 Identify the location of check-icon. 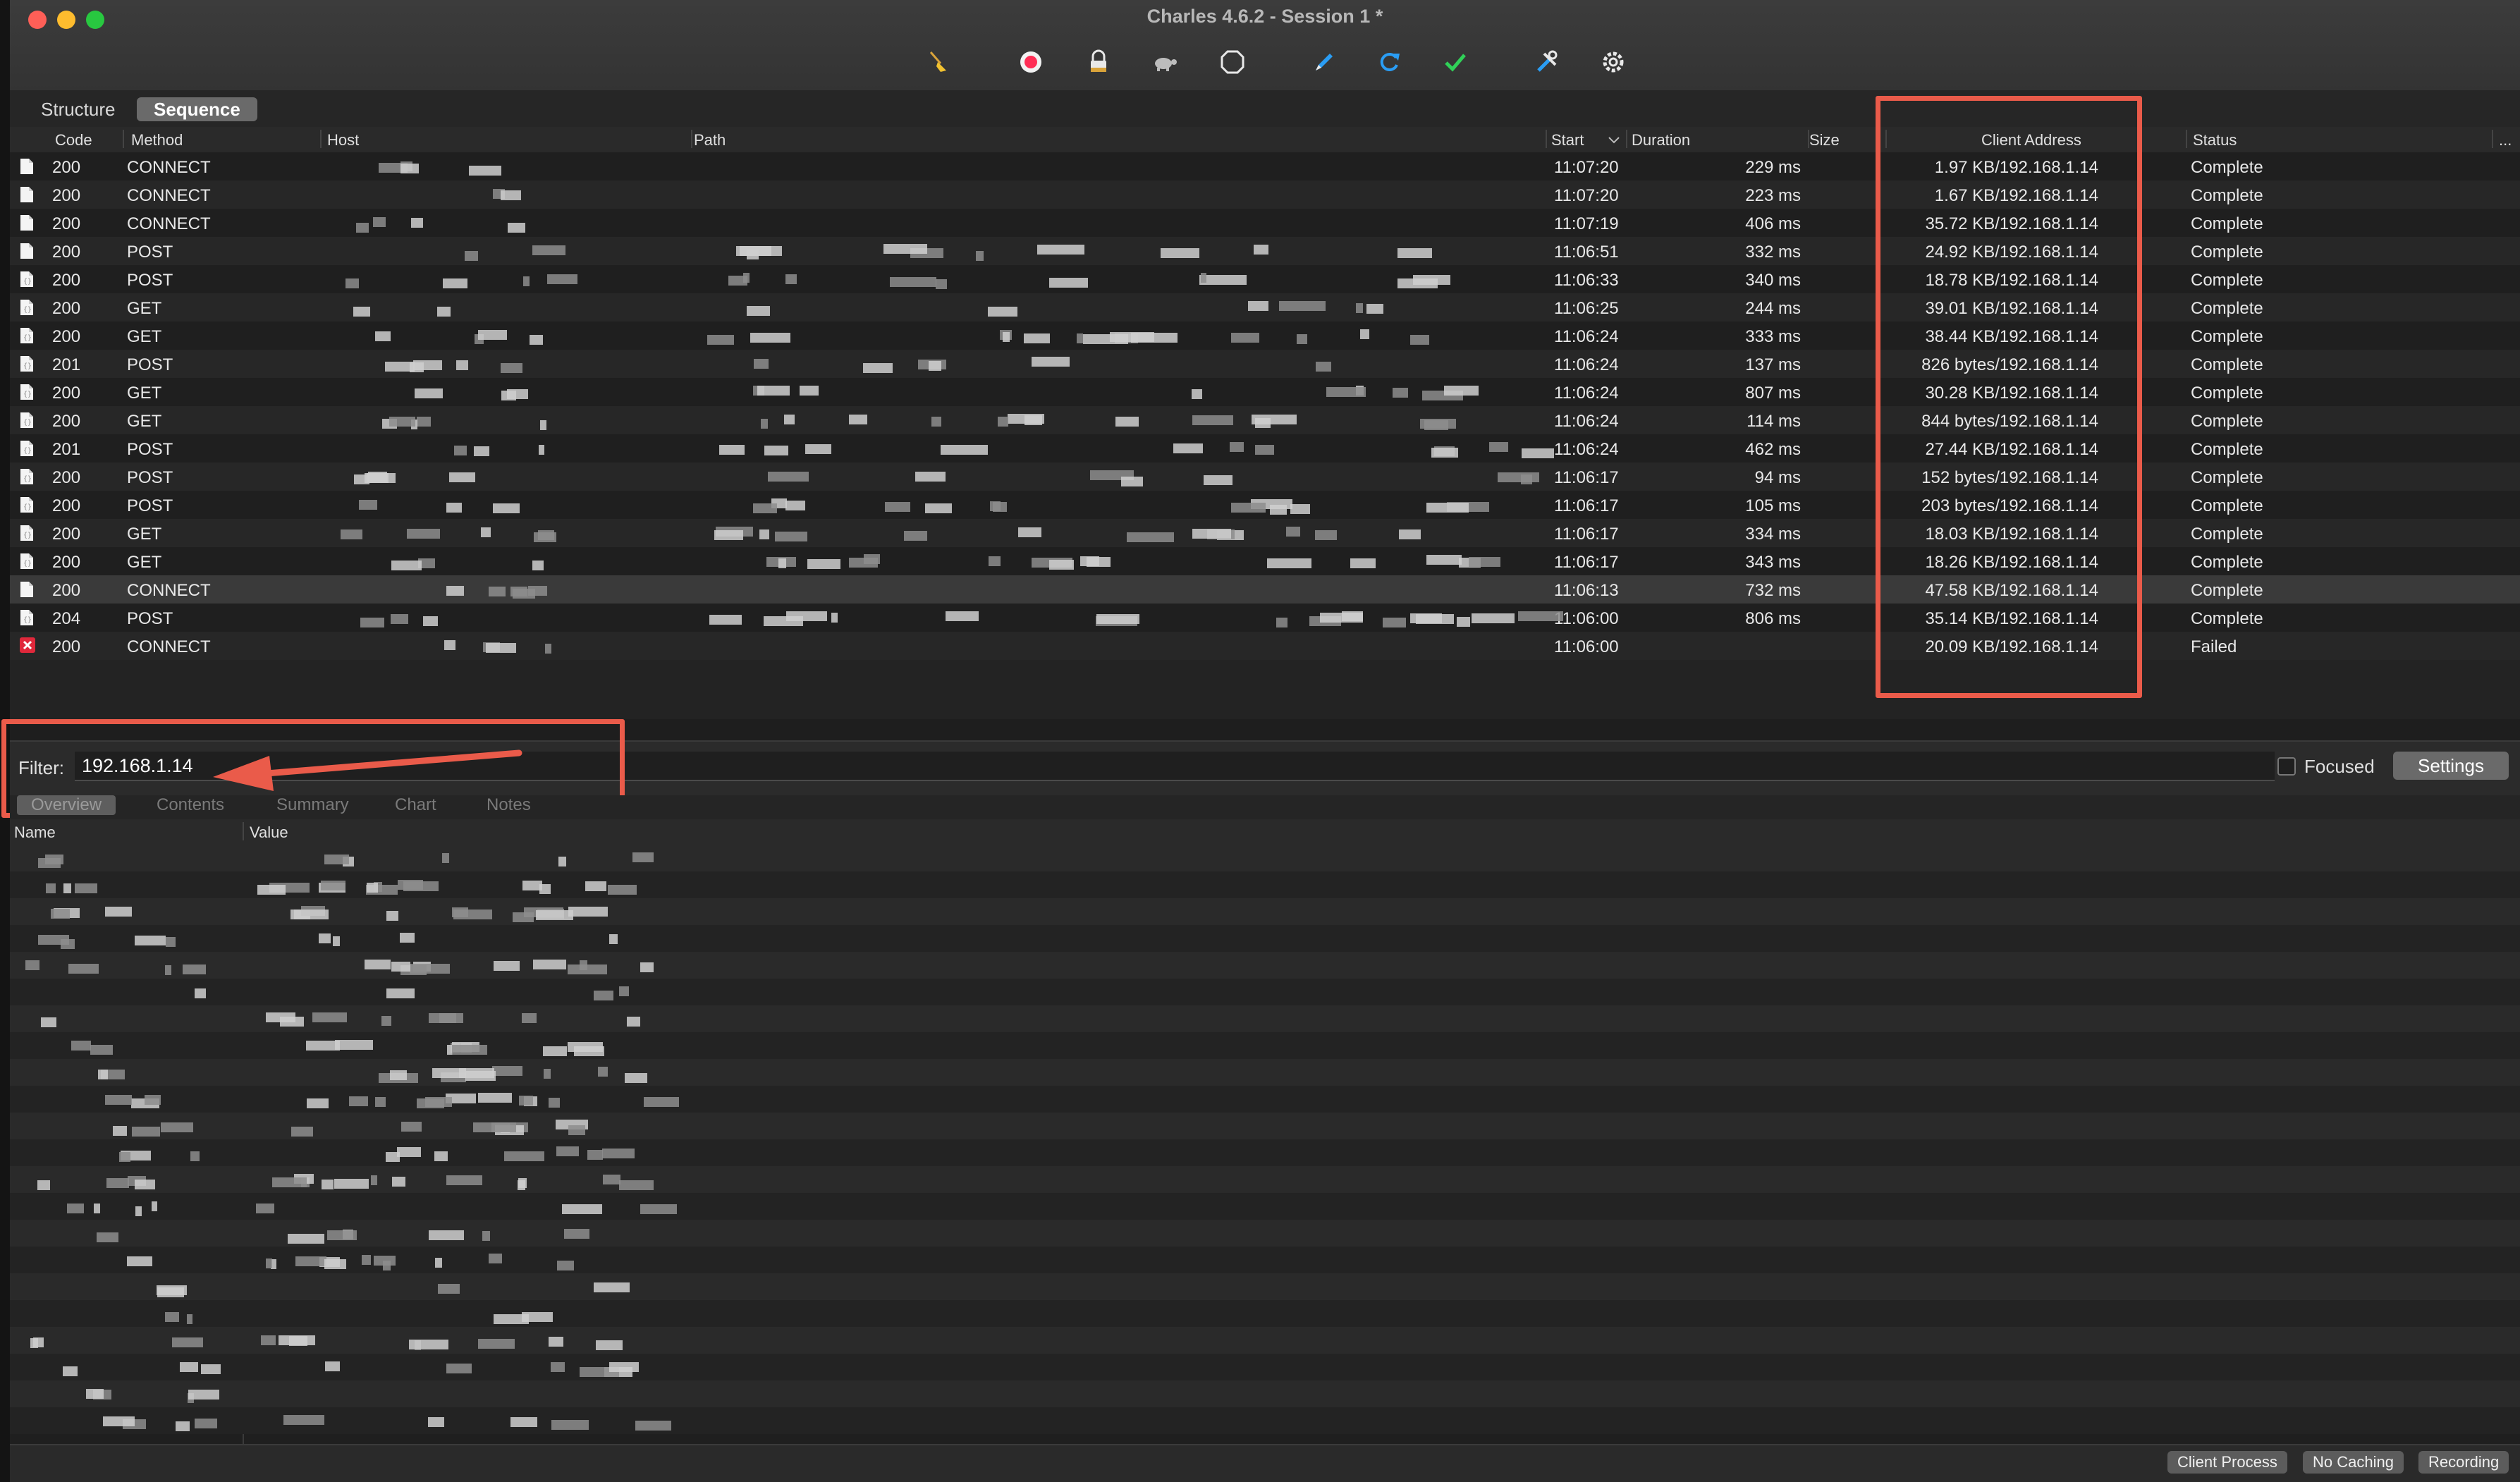
(1455, 62).